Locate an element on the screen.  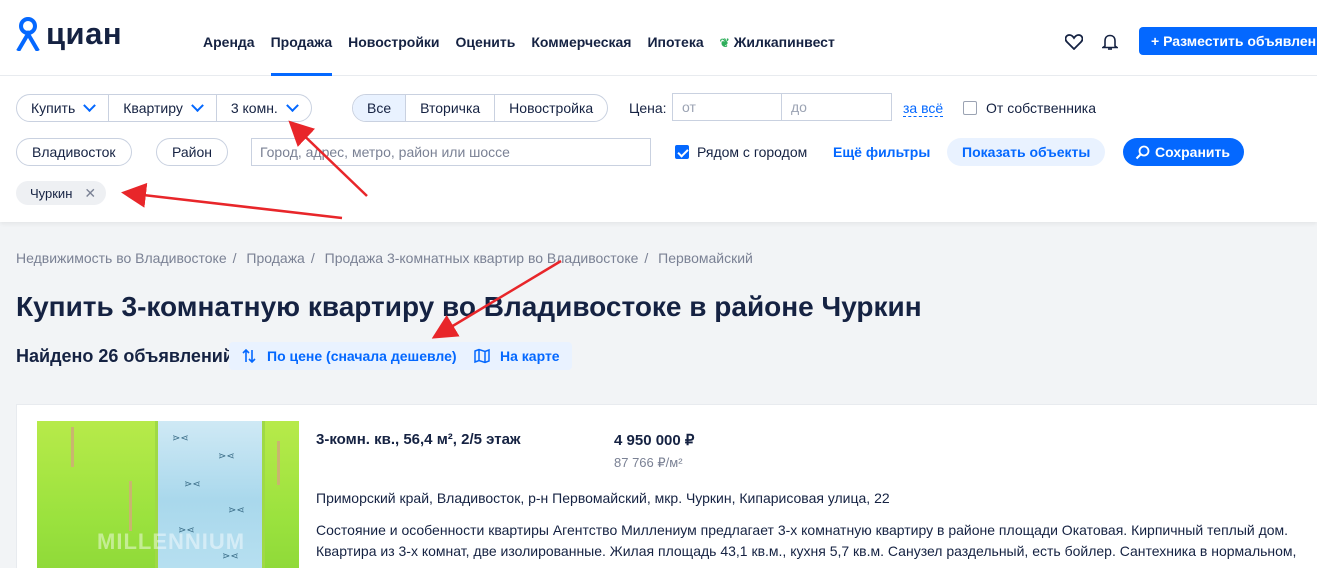
price-to-field: до is located at coordinates (836, 107).